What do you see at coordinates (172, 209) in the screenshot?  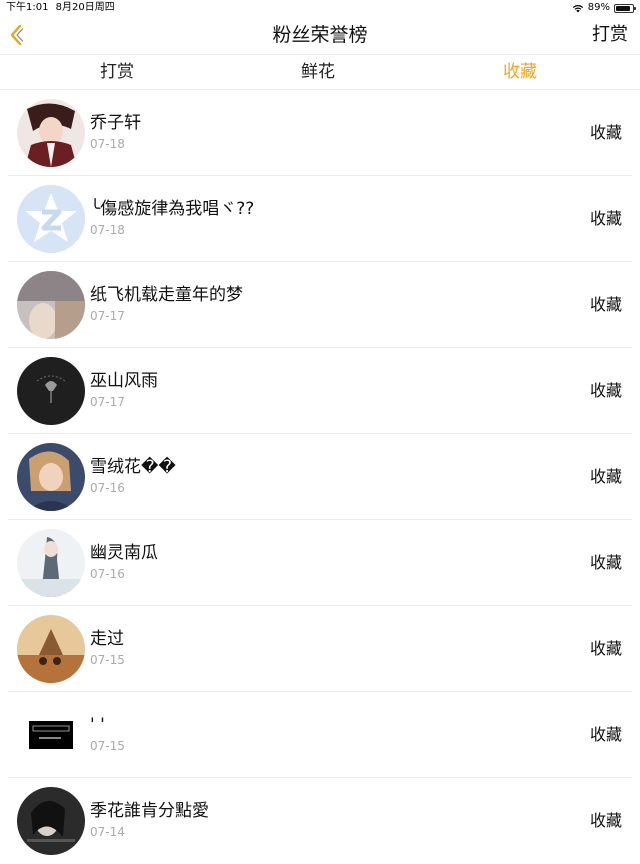 I see `fan-name: ╰傷感旋律為我唱ヾ??` at bounding box center [172, 209].